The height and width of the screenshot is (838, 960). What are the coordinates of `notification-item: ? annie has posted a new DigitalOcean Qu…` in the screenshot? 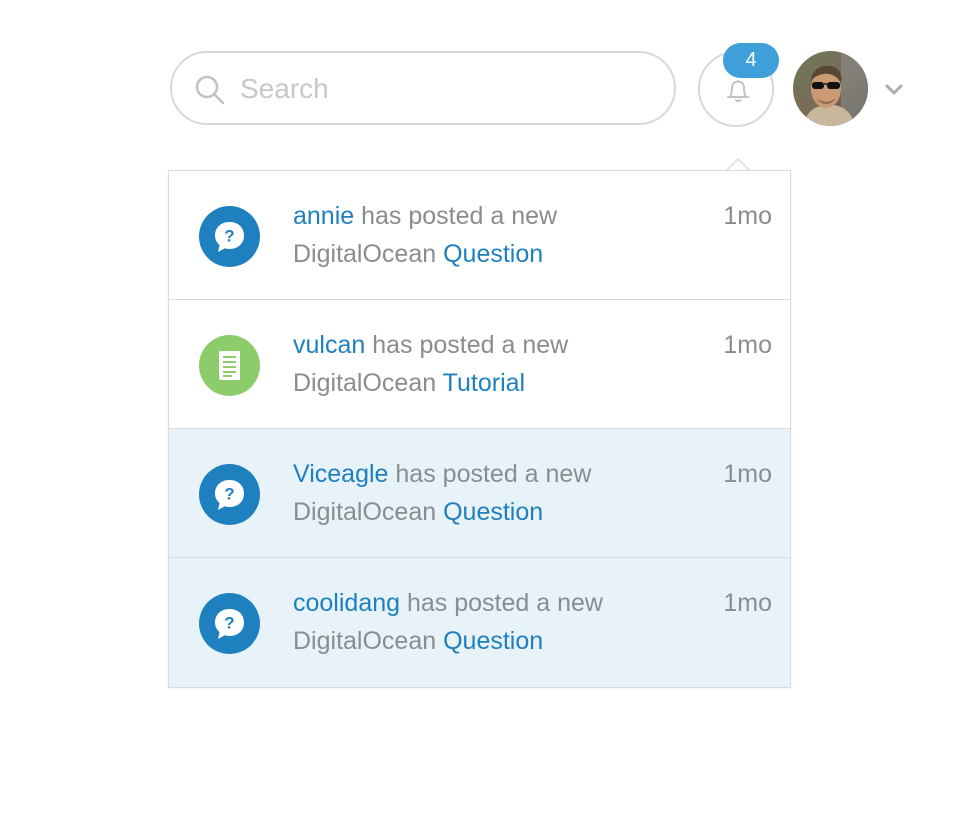 It's located at (479, 235).